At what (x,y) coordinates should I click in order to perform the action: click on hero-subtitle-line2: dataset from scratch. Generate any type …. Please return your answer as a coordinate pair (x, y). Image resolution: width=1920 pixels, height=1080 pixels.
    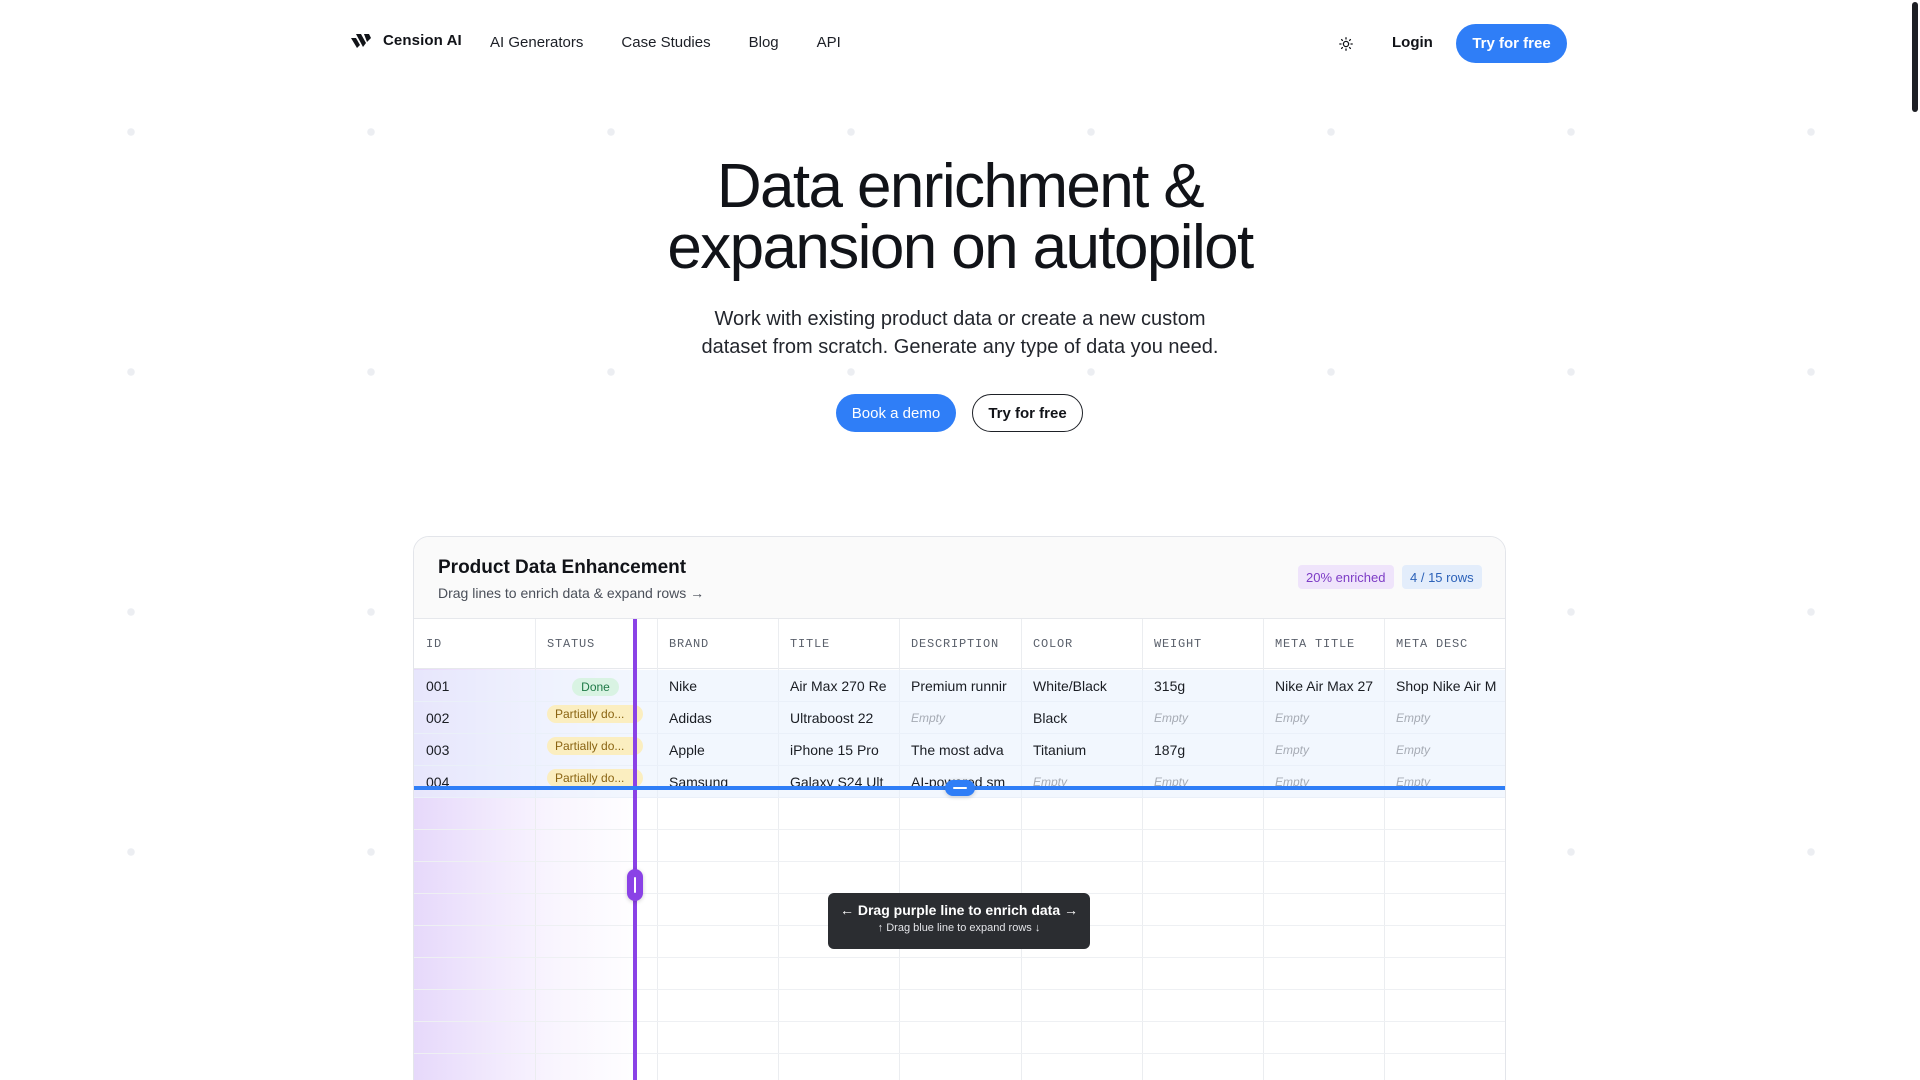
    Looking at the image, I should click on (960, 347).